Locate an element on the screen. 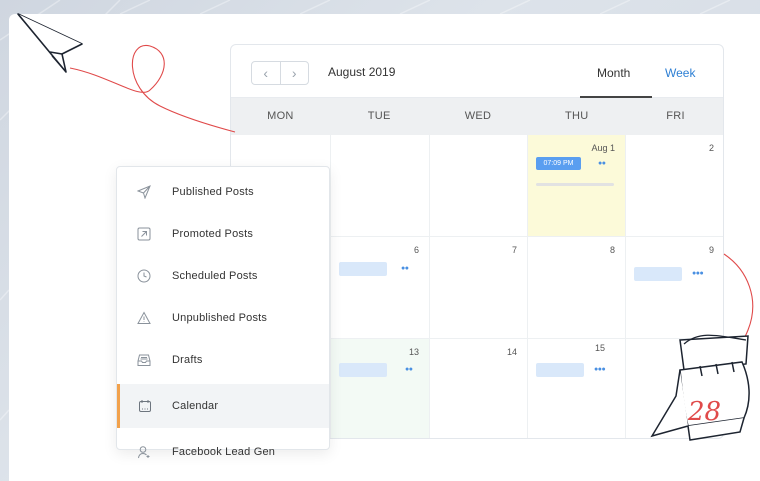  clock-icon is located at coordinates (144, 276).